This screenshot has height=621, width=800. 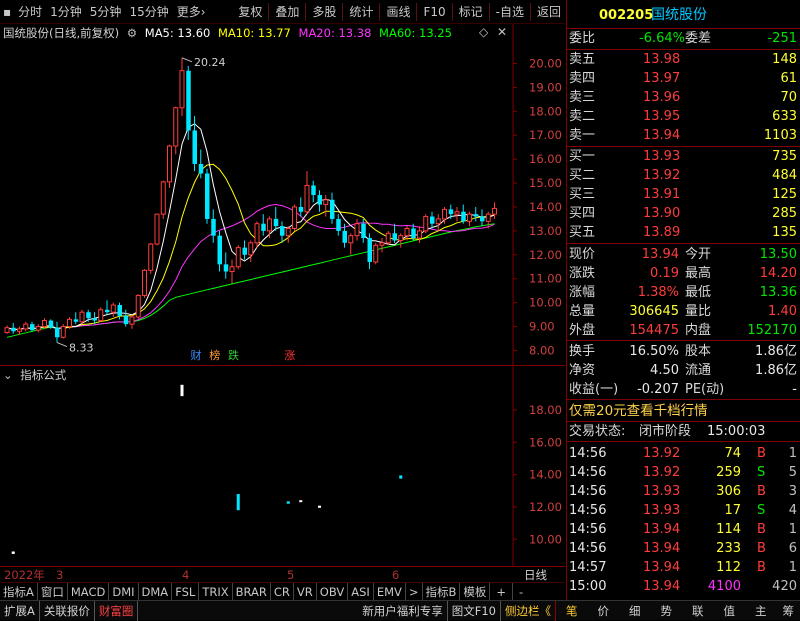 What do you see at coordinates (730, 611) in the screenshot?
I see `side-tab-value: 值` at bounding box center [730, 611].